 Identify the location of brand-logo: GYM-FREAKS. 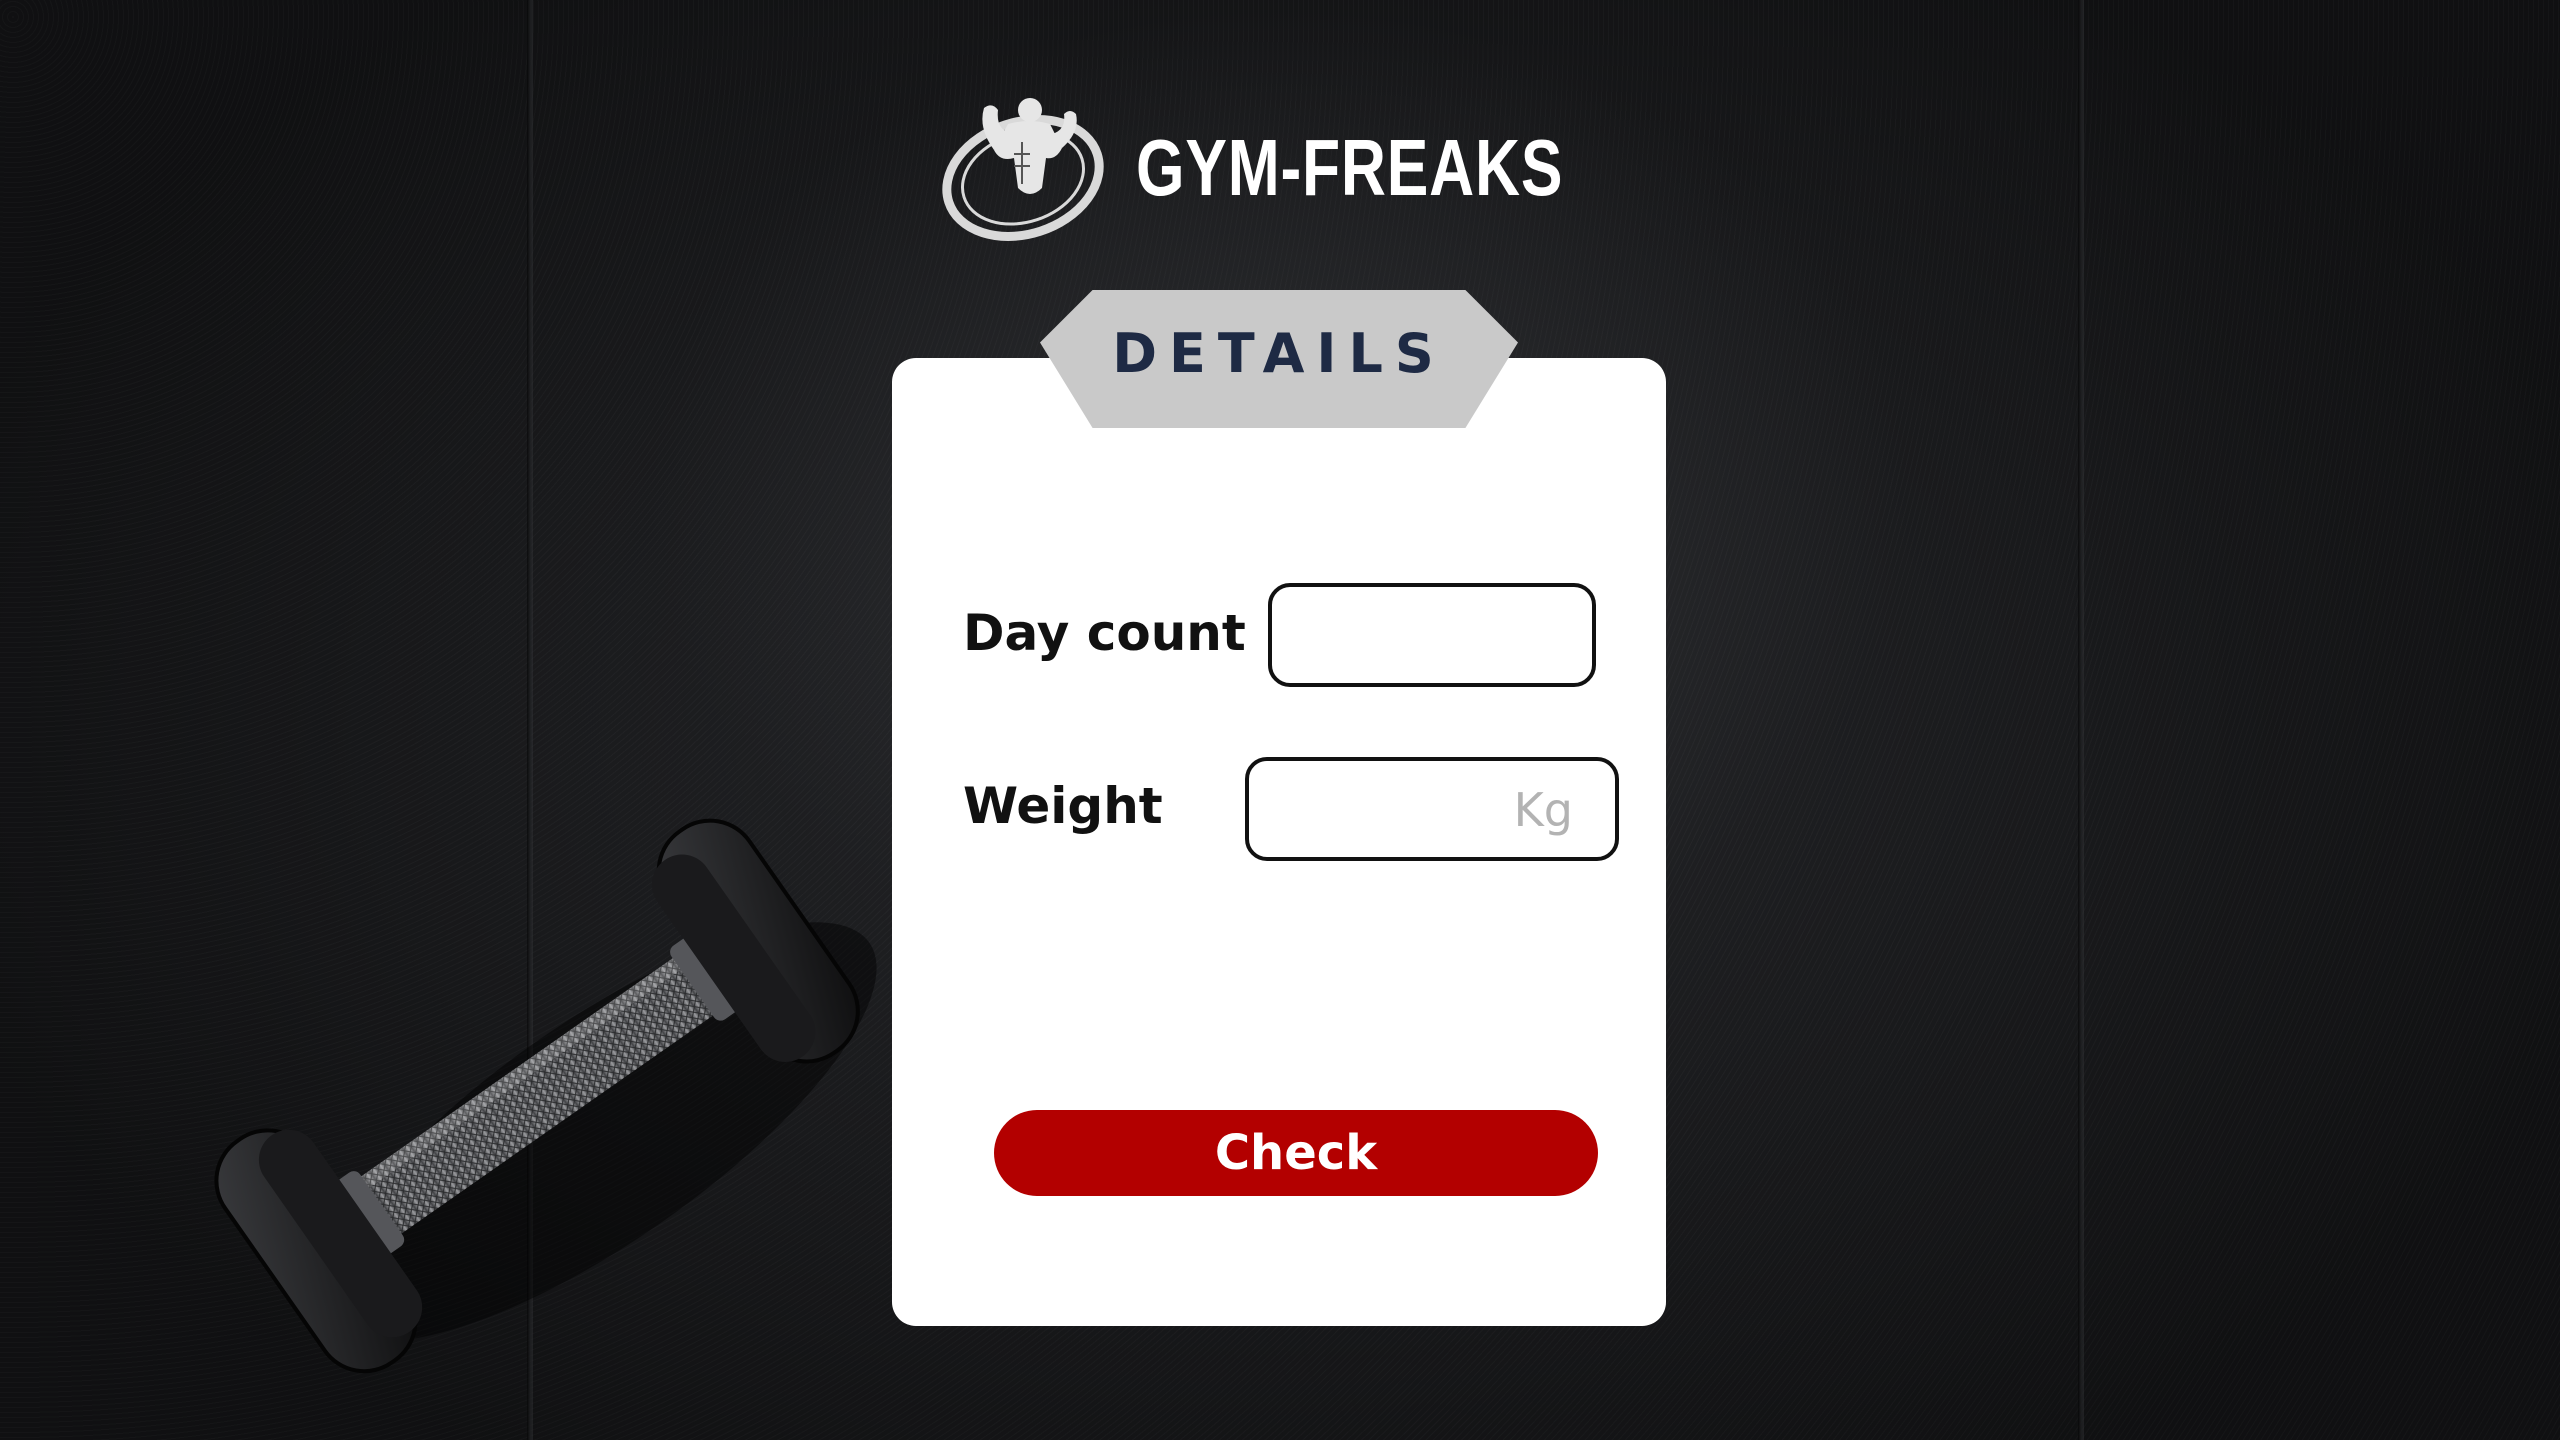
(1250, 168).